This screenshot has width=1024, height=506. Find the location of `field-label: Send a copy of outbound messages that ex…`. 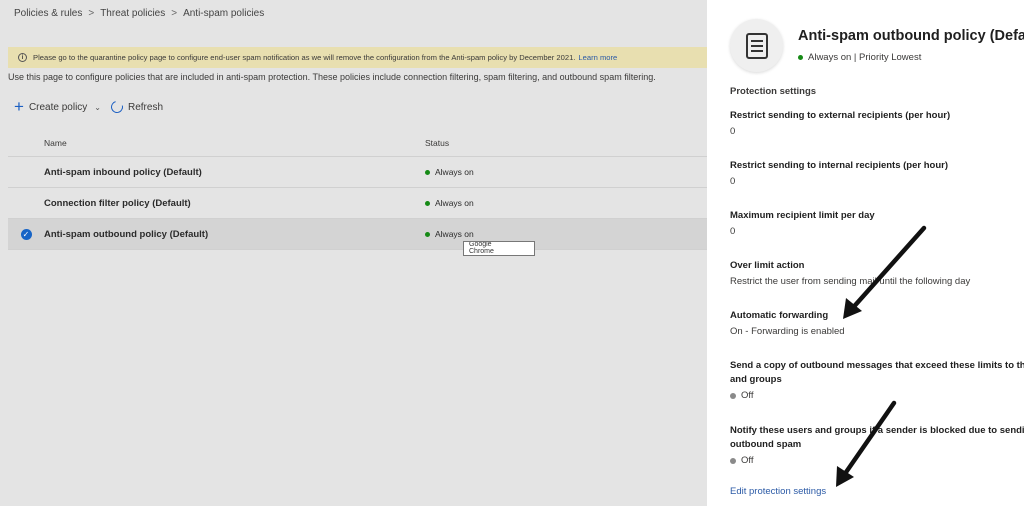

field-label: Send a copy of outbound messages that ex… is located at coordinates (877, 365).